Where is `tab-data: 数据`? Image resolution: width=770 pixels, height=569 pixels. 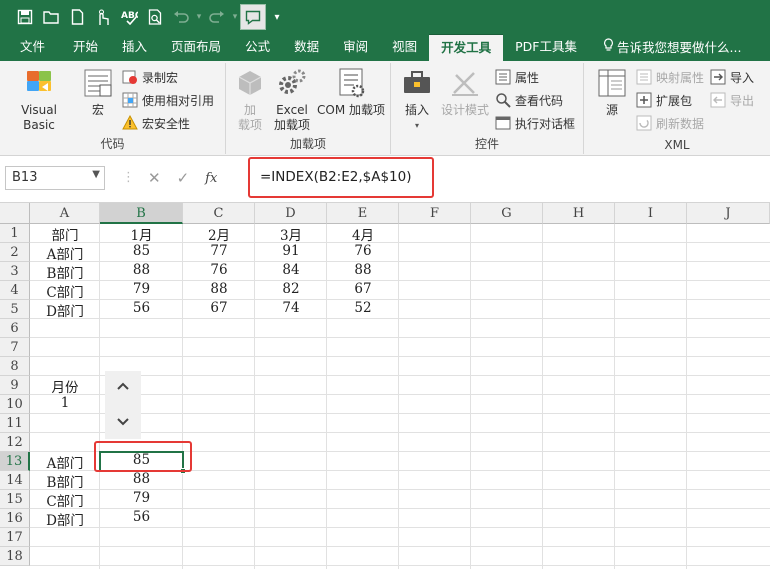 tab-data: 数据 is located at coordinates (306, 47).